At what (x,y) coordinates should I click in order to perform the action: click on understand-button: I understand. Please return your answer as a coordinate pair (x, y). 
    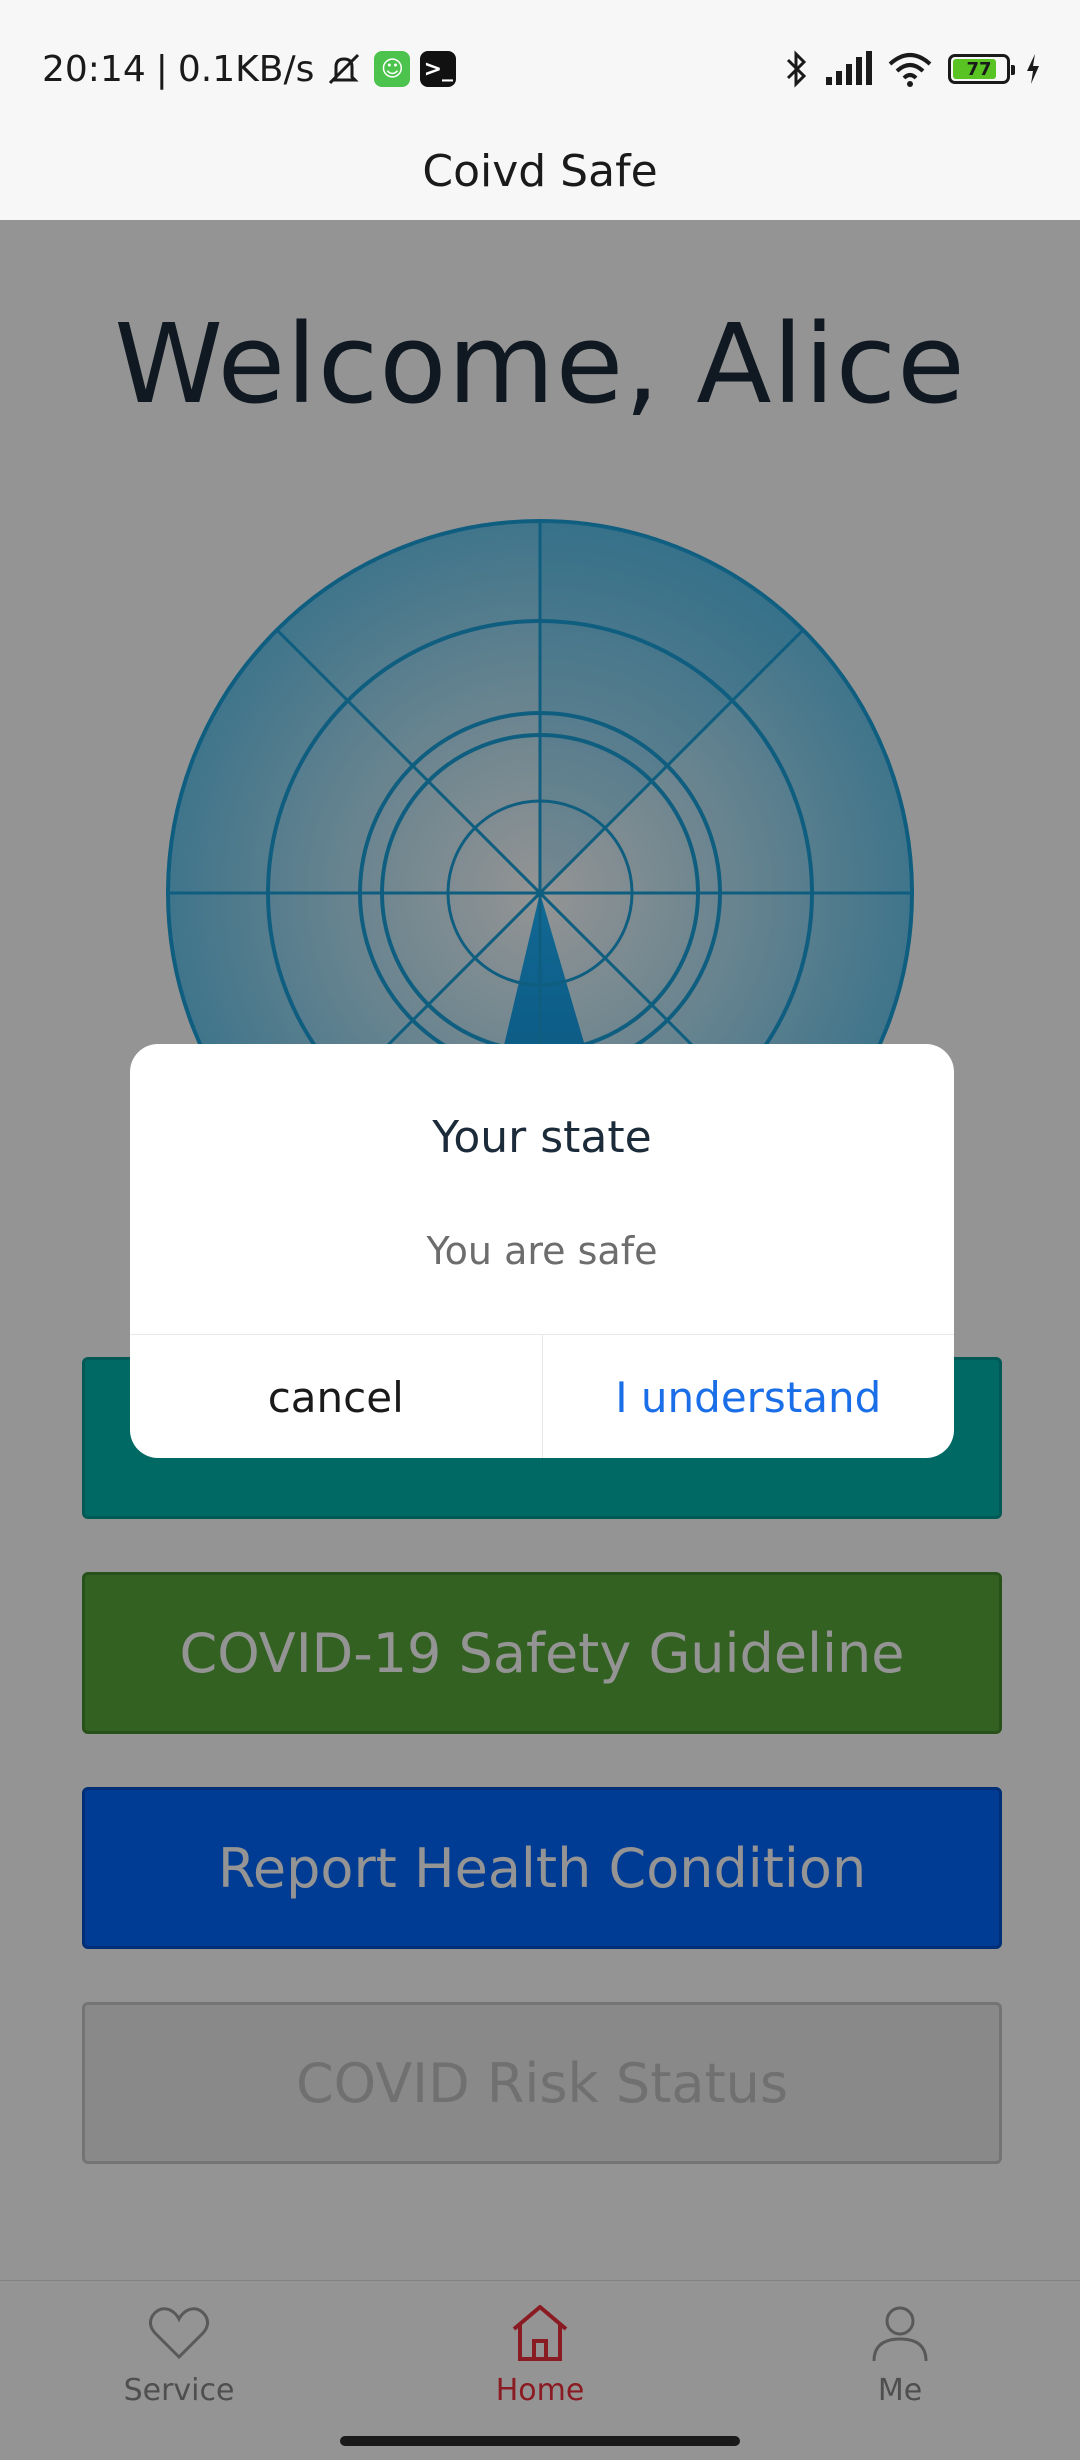
    Looking at the image, I should click on (749, 1396).